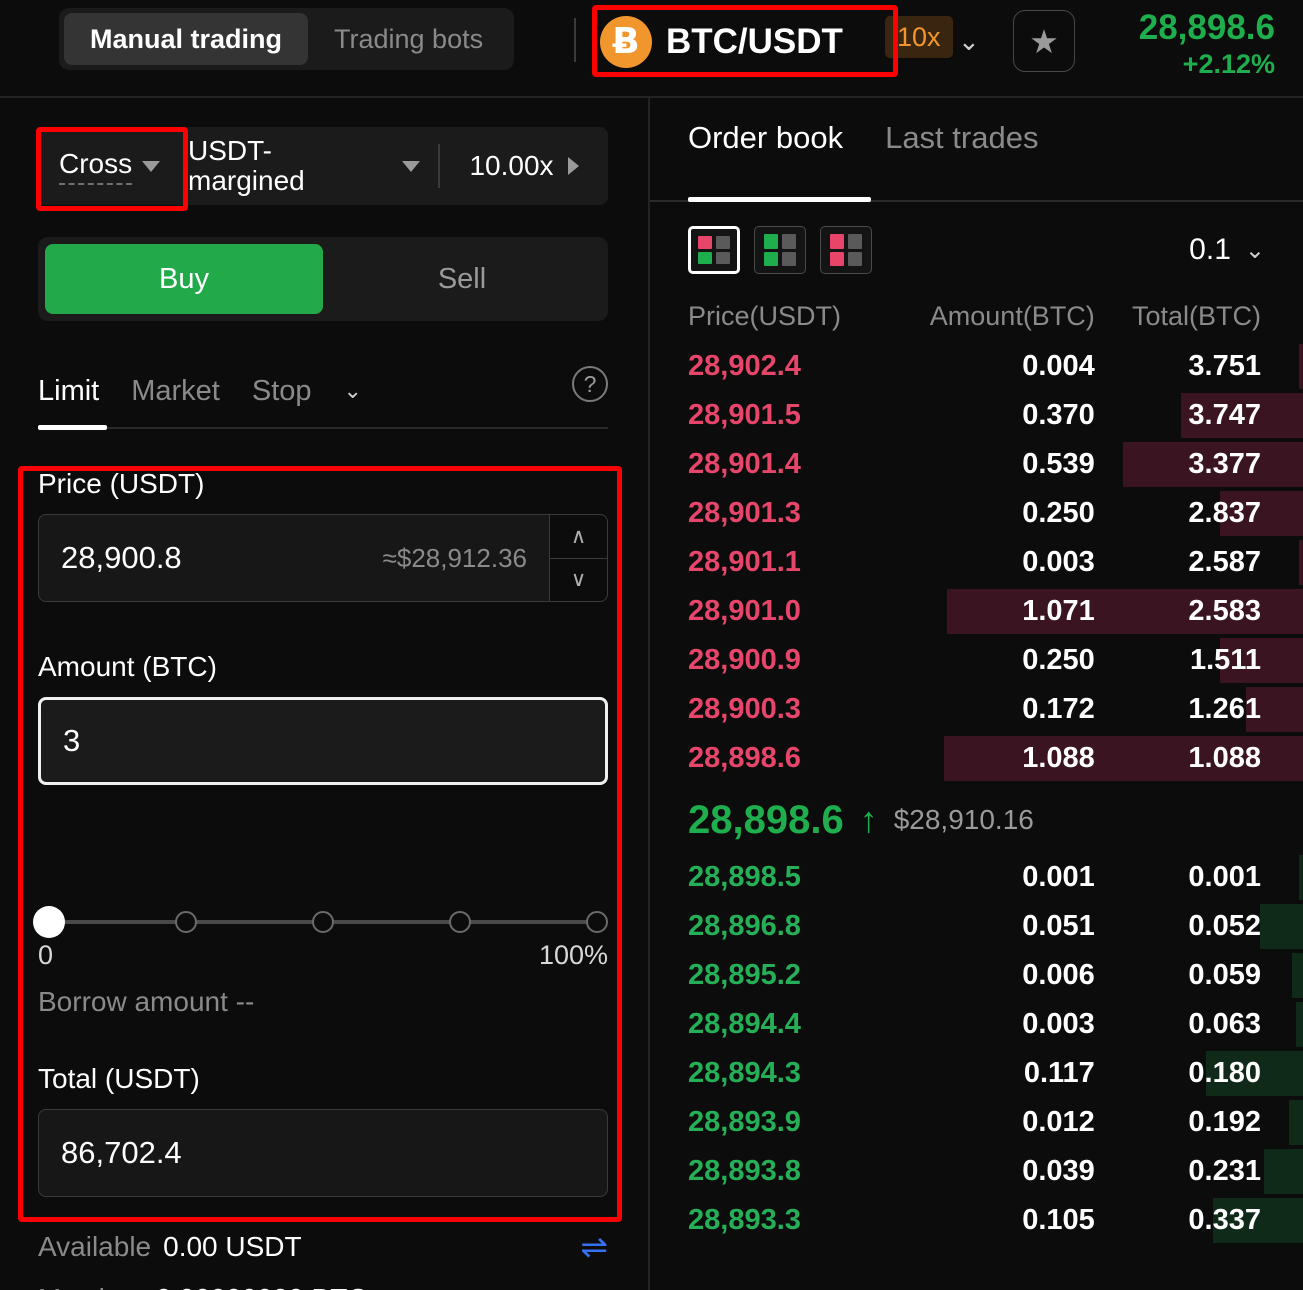 Image resolution: width=1303 pixels, height=1290 pixels. I want to click on cell-price: 28,898.6, so click(744, 758).